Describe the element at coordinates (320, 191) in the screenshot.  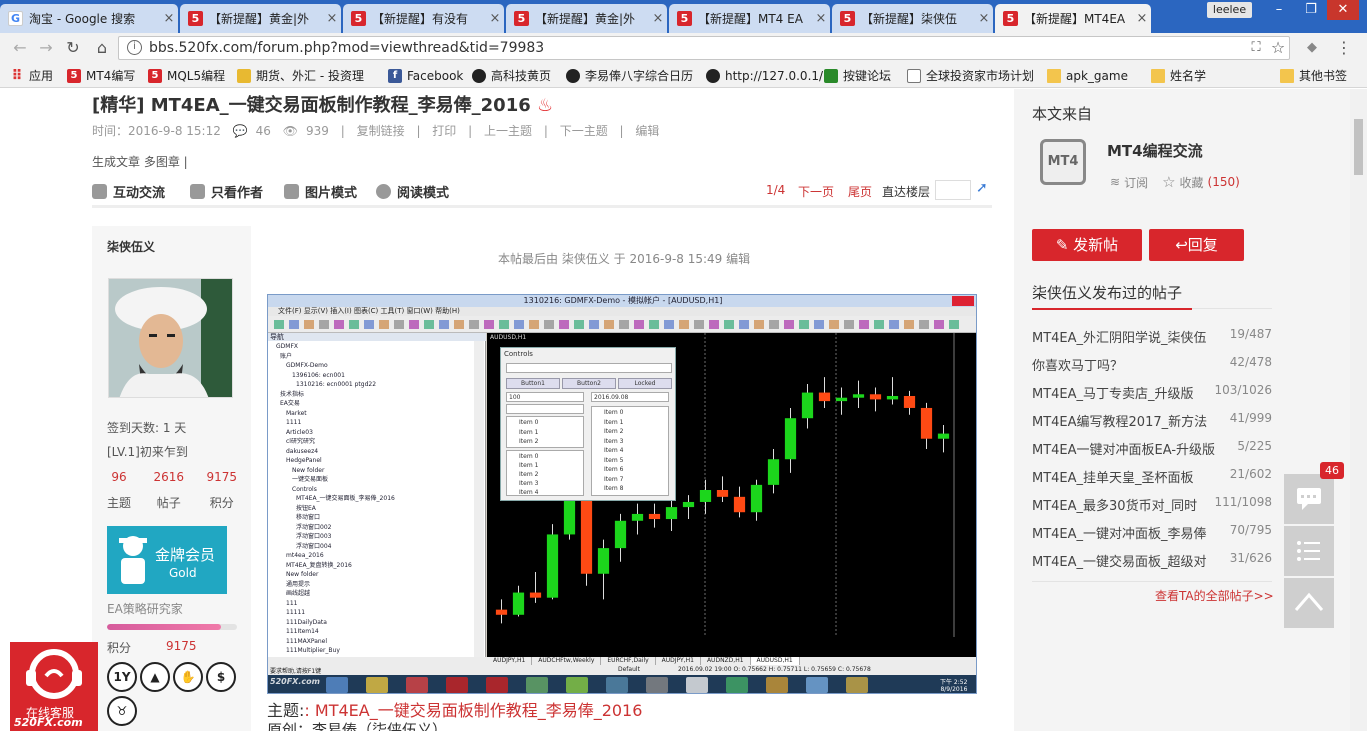
I see `image-mode: 图片模式` at that location.